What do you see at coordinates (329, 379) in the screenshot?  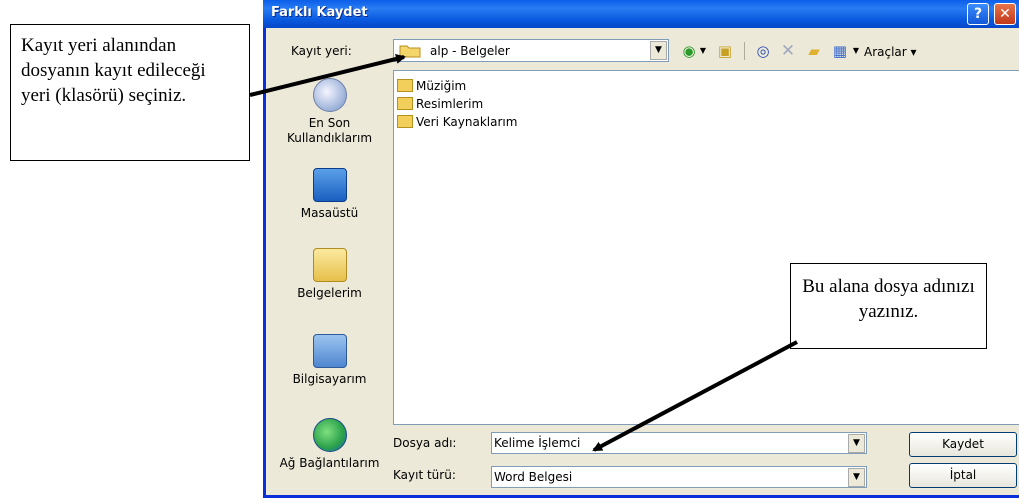 I see `place-label: Bilgisayarım` at bounding box center [329, 379].